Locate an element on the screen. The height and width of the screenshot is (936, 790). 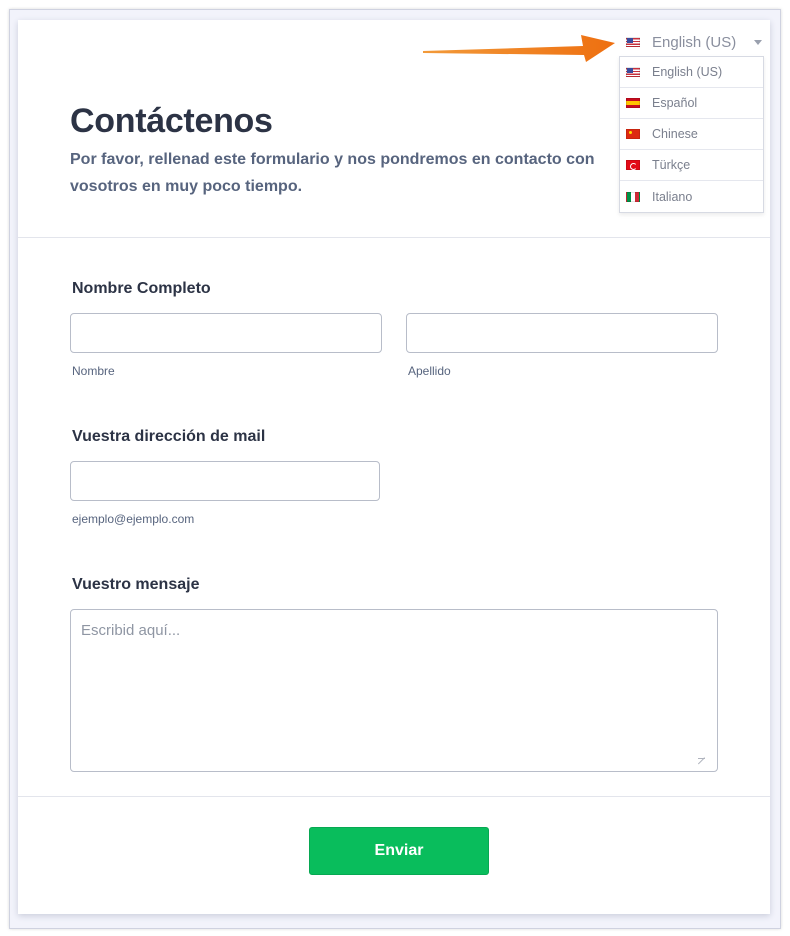
language-option-label: Chinese is located at coordinates (675, 134).